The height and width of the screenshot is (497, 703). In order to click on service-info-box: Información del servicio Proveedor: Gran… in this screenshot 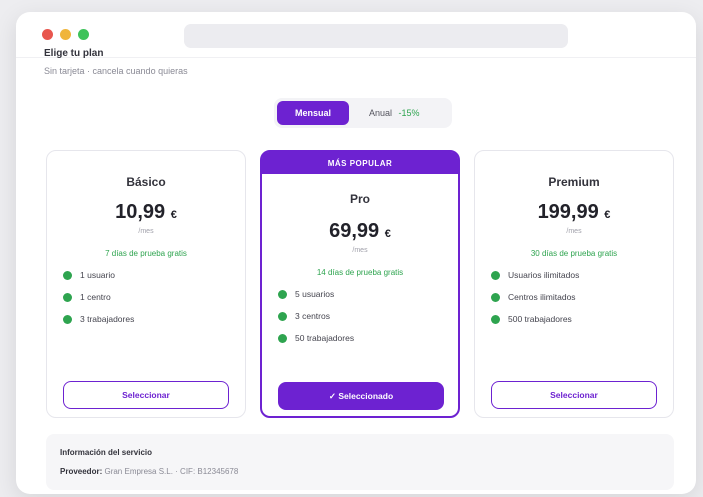, I will do `click(360, 462)`.